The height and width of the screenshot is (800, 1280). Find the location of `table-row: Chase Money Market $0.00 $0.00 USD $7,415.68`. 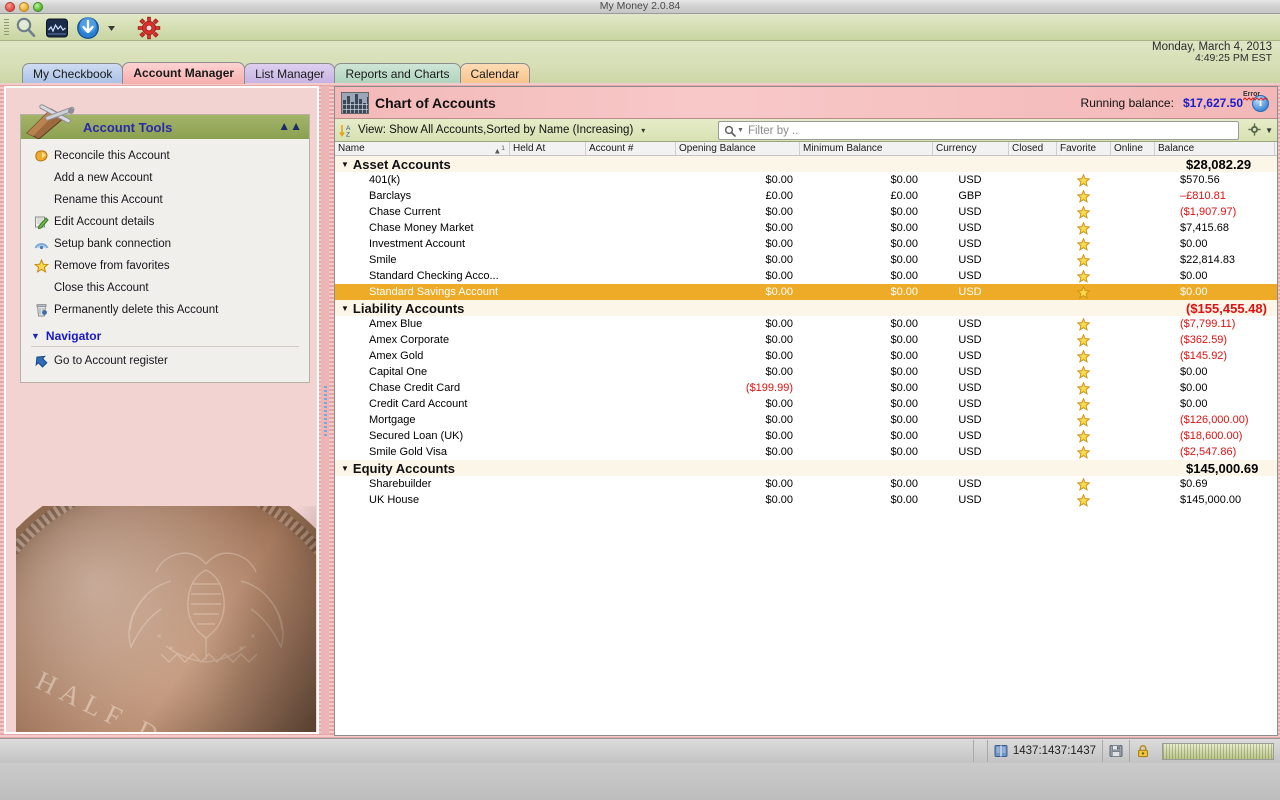

table-row: Chase Money Market $0.00 $0.00 USD $7,415.68 is located at coordinates (806, 228).